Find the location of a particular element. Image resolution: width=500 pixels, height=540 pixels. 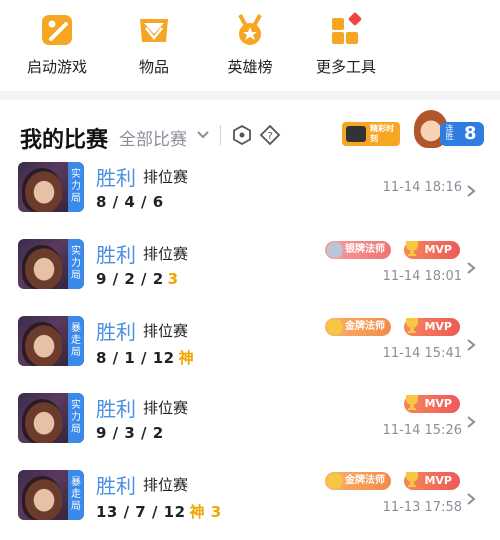

streak-label: 连胜 is located at coordinates (449, 132).